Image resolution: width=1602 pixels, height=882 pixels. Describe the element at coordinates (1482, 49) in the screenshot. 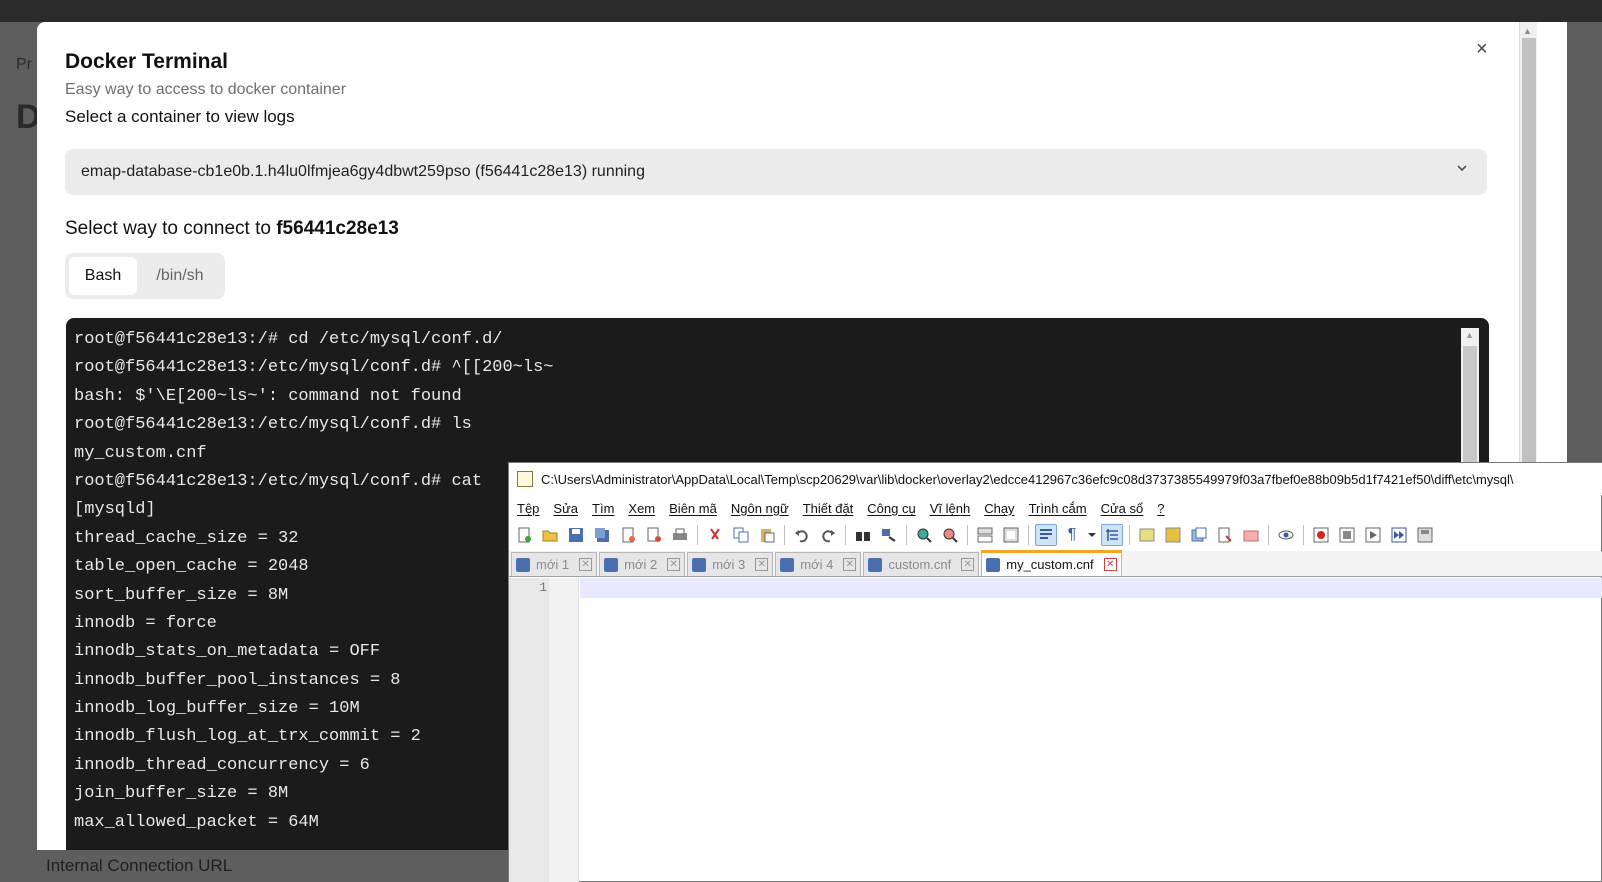

I see `close-icon: ×` at that location.